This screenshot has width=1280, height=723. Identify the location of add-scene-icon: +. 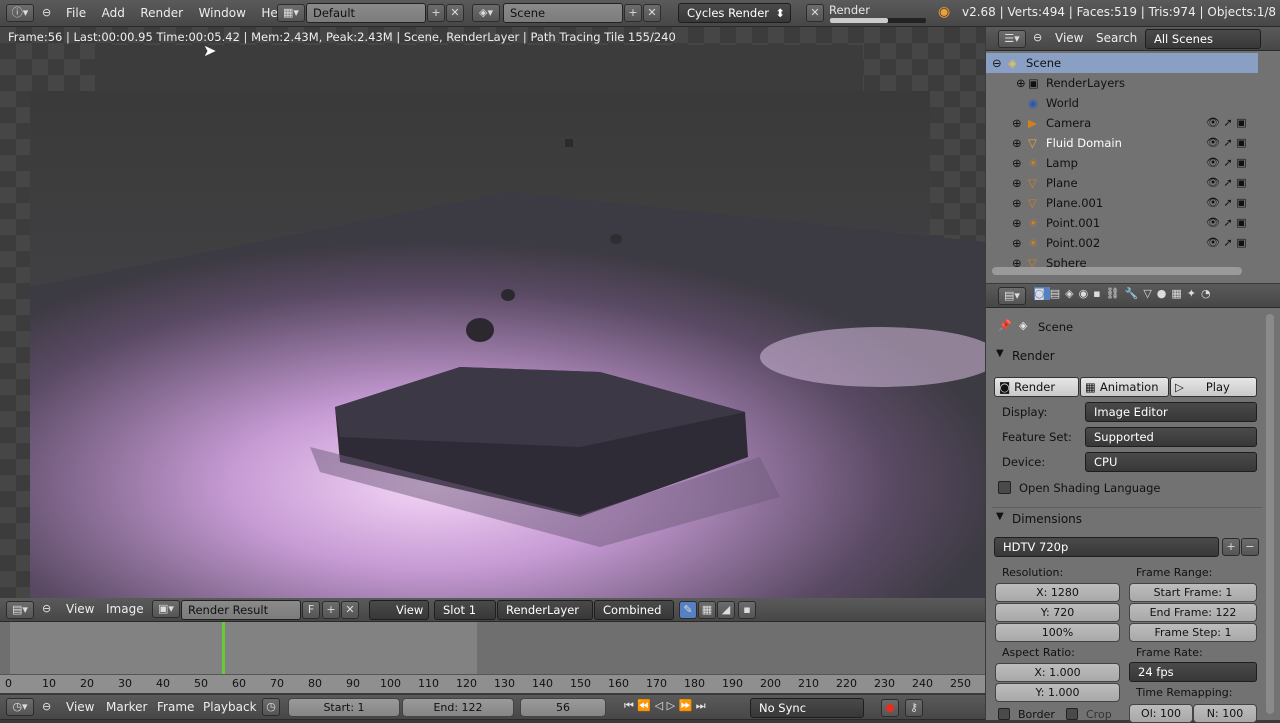
(633, 13).